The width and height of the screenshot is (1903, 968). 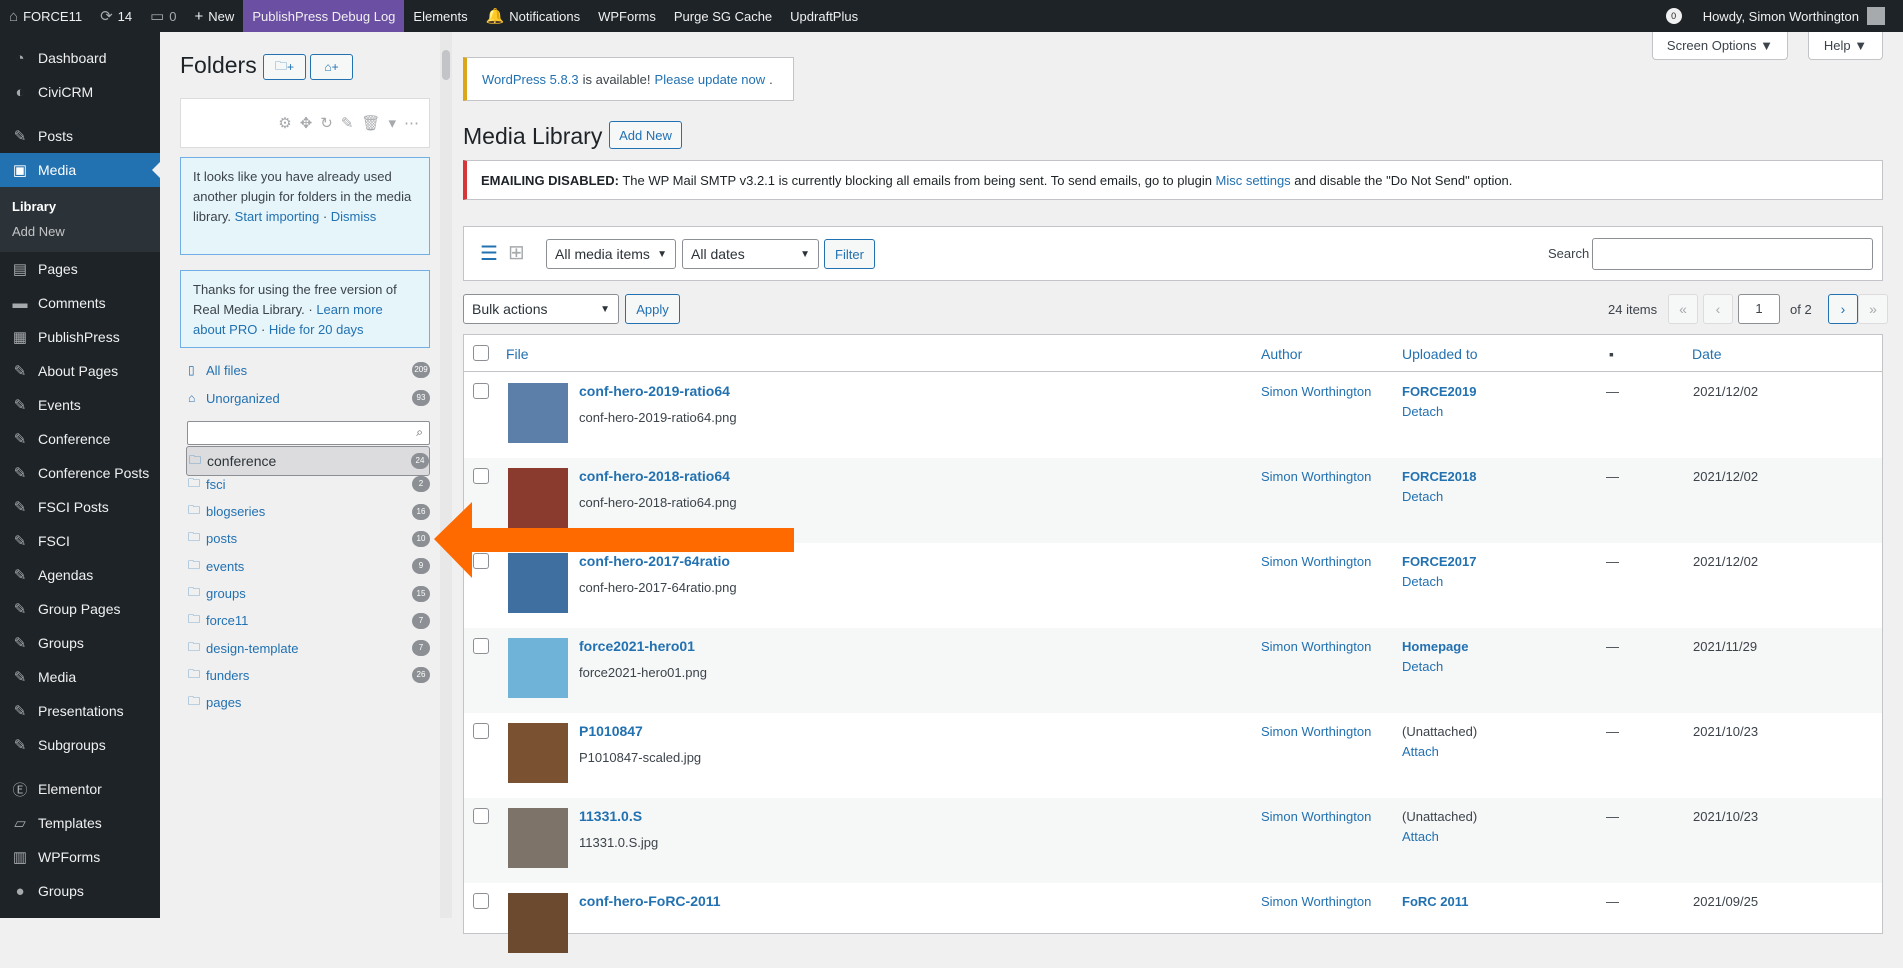 What do you see at coordinates (710, 79) in the screenshot?
I see `update-now-link: Please update now` at bounding box center [710, 79].